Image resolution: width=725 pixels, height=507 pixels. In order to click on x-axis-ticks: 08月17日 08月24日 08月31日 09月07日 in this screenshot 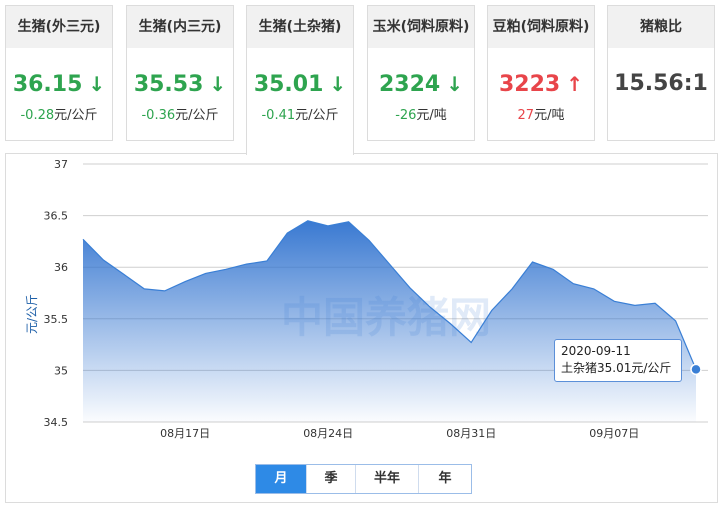, I will do `click(399, 433)`.